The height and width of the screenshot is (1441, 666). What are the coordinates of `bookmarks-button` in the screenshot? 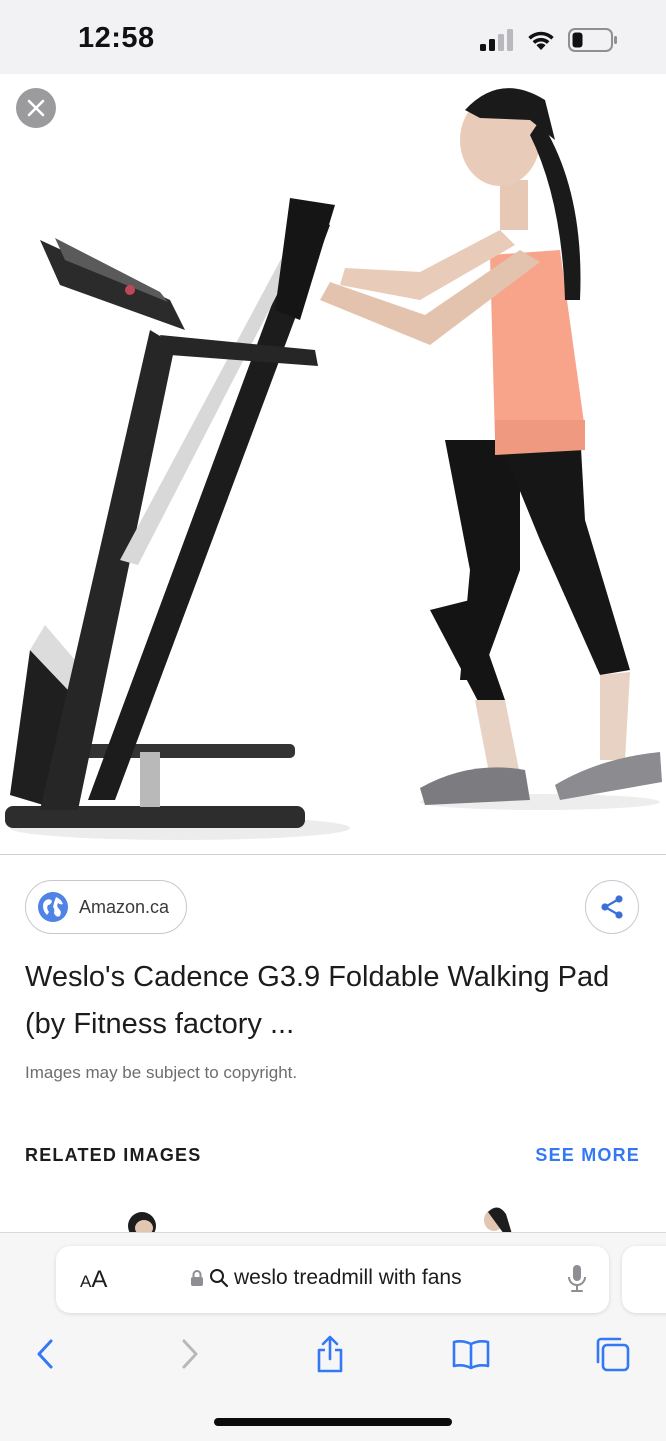 It's located at (471, 1354).